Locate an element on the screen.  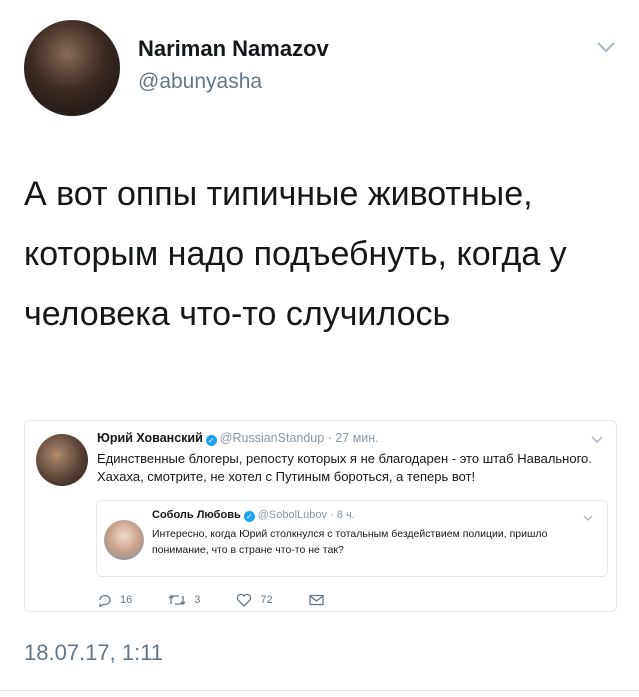
quoted-author-handle: @SobolLubov is located at coordinates (292, 515).